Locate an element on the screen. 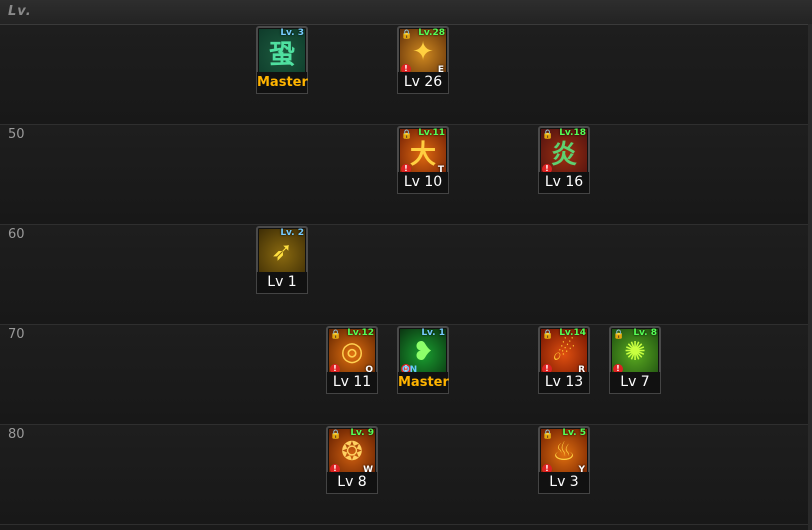 Image resolution: width=812 pixels, height=530 pixels. skill-icon: ✦ 🔒 Lv.28! E is located at coordinates (423, 52).